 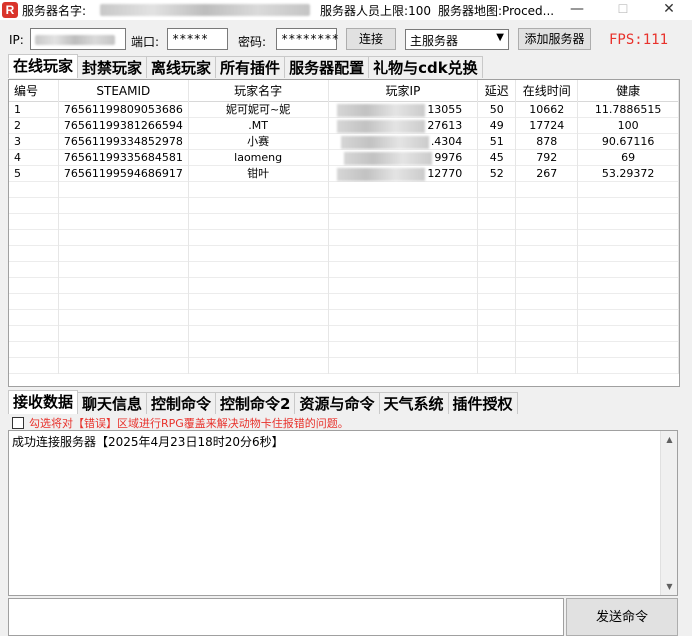 What do you see at coordinates (577, 10) in the screenshot?
I see `minimize-button: —` at bounding box center [577, 10].